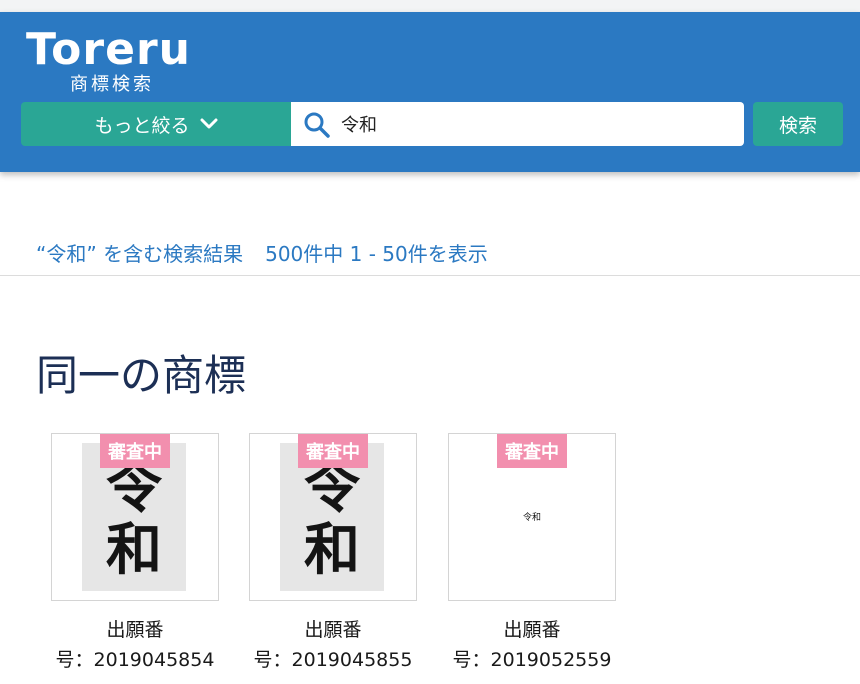  Describe the element at coordinates (376, 254) in the screenshot. I see `result-count: 500件中 1 - 50件を表示` at that location.